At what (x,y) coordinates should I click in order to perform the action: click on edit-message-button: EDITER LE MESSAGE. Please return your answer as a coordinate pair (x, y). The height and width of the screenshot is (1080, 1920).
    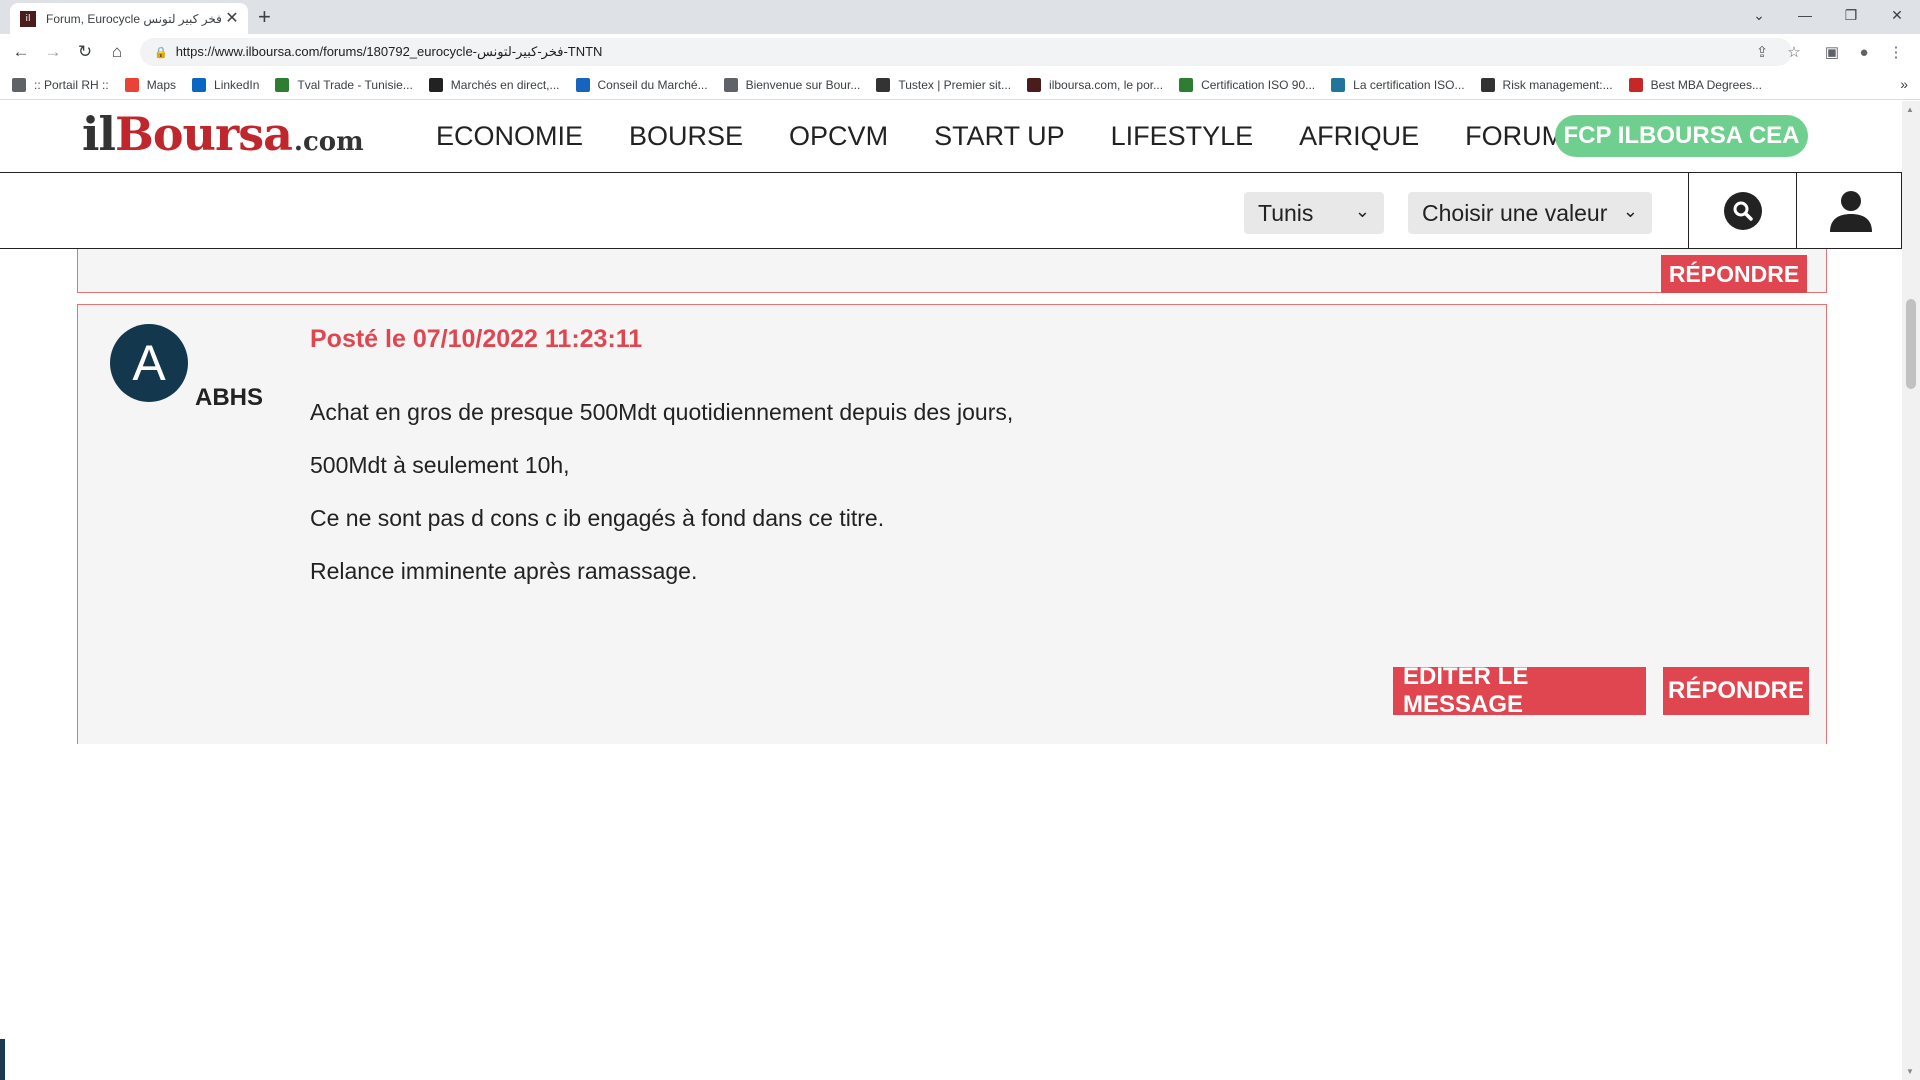
    Looking at the image, I should click on (1519, 690).